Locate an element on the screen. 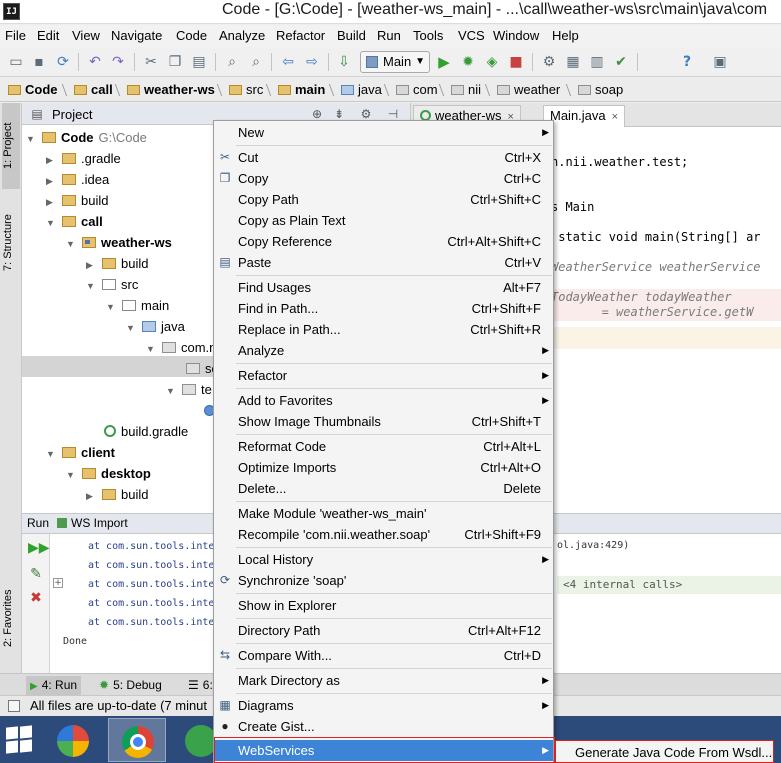  menu-item-copy-plain-text: Copy as Plain Text is located at coordinates (383, 220).